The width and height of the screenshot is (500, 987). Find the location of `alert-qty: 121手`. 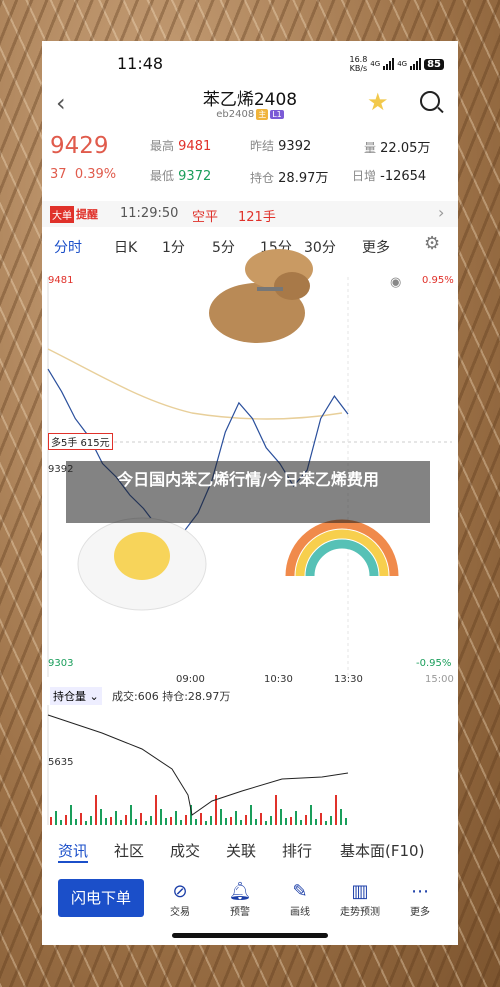

alert-qty: 121手 is located at coordinates (257, 217).